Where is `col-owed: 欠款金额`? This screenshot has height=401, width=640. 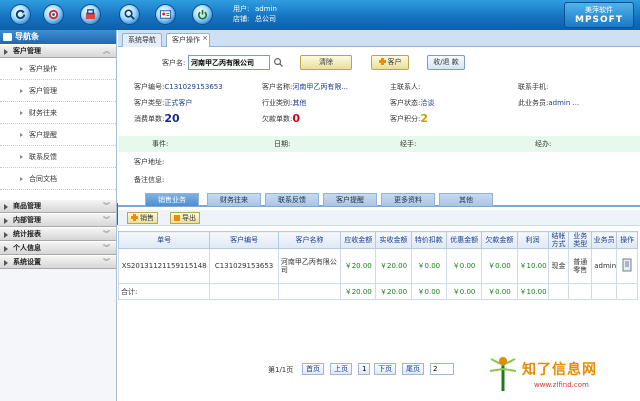 col-owed: 欠款金额 is located at coordinates (499, 240).